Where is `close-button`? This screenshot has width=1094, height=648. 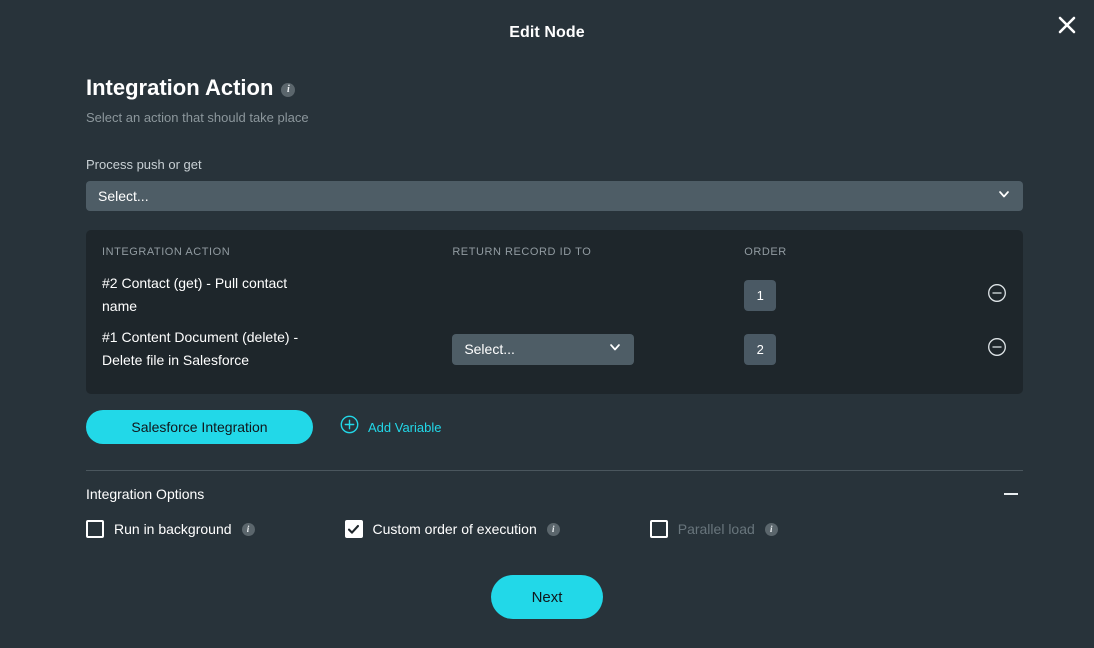
close-button is located at coordinates (1067, 25).